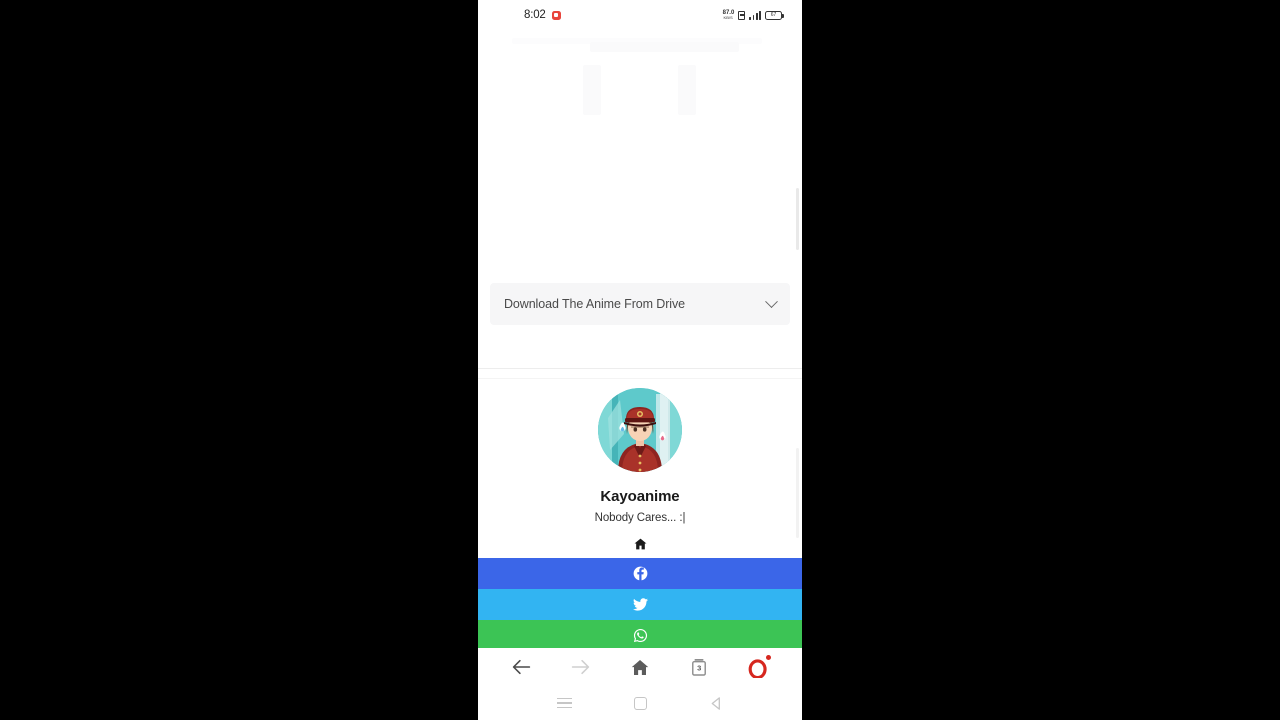  I want to click on opera-logo-icon, so click(757, 668).